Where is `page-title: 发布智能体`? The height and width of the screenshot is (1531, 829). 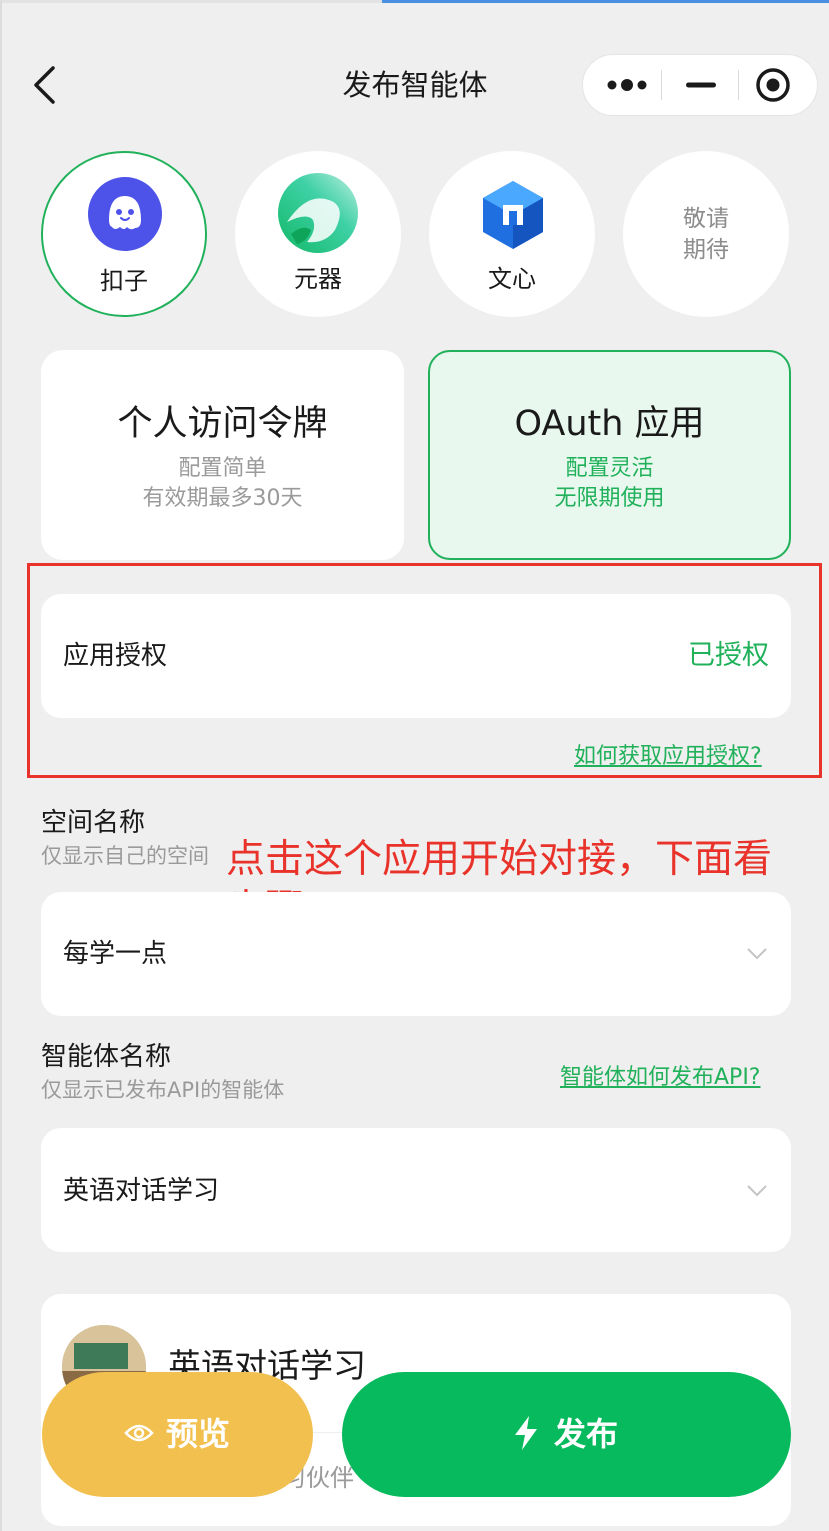 page-title: 发布智能体 is located at coordinates (415, 85).